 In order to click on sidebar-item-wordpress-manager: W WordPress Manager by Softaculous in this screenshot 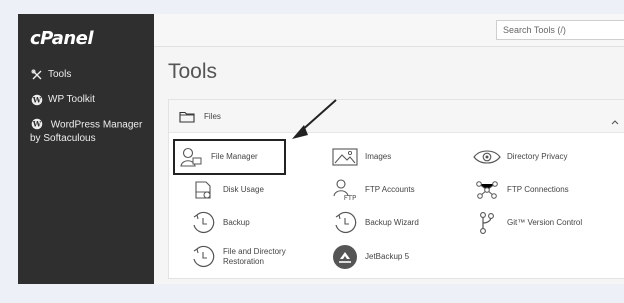, I will do `click(89, 131)`.